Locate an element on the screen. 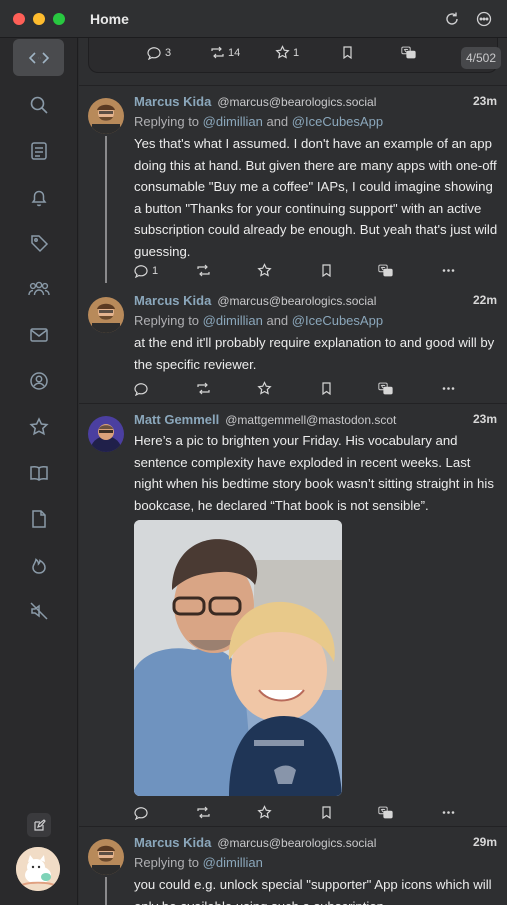 The height and width of the screenshot is (905, 507). sidebar-item-muted is located at coordinates (38, 610).